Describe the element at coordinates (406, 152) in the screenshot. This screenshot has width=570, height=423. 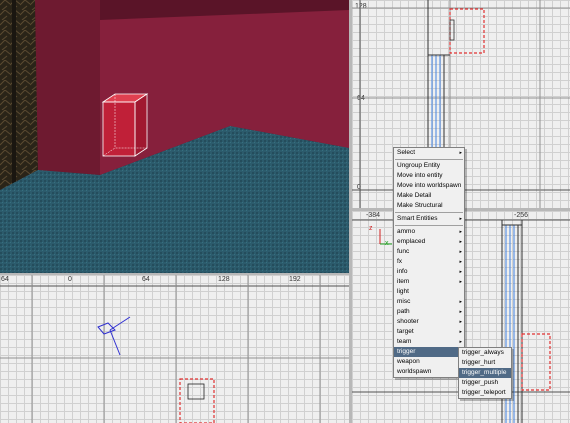
I see `menu-item-label: Select` at that location.